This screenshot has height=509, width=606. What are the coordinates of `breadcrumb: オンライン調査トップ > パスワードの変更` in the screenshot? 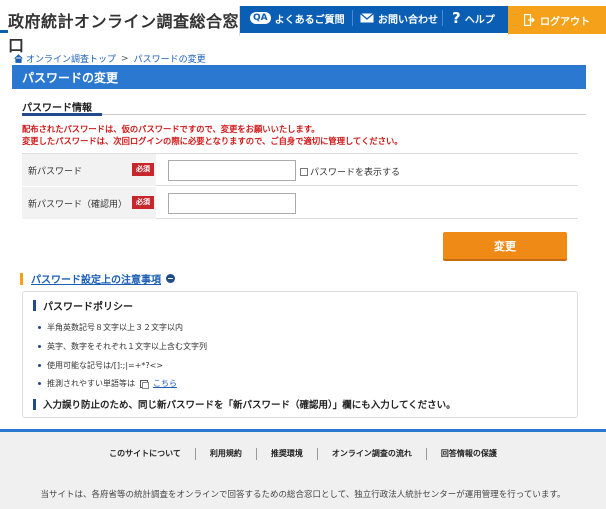 It's located at (110, 58).